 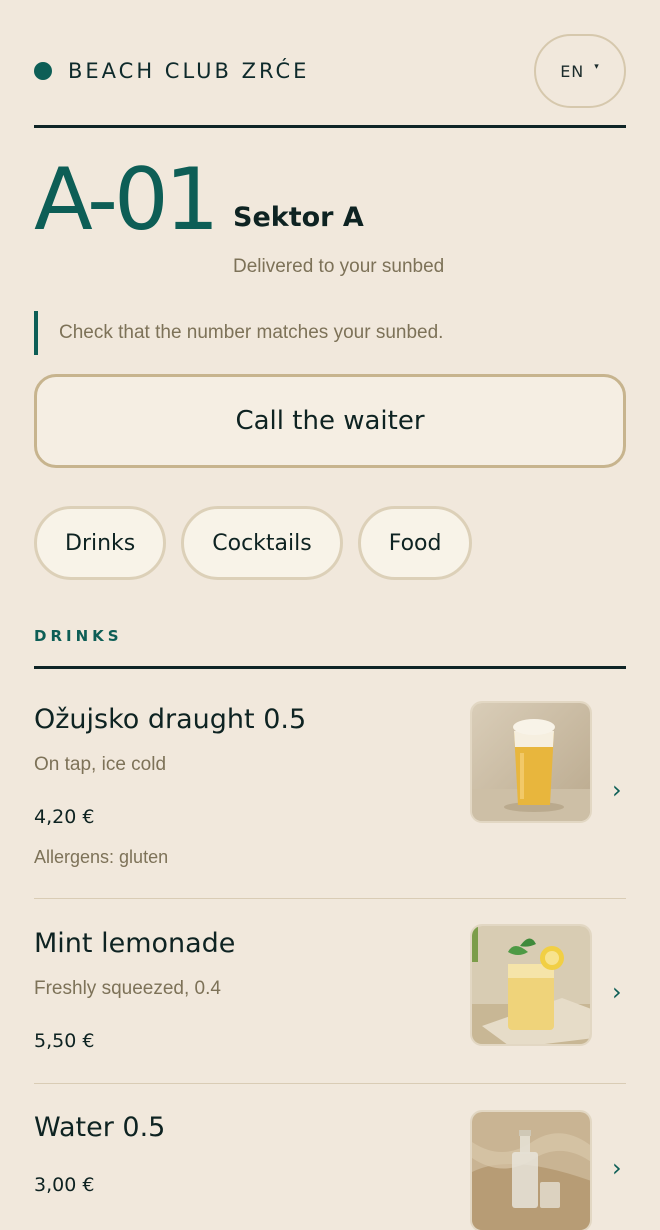 What do you see at coordinates (78, 636) in the screenshot?
I see `section-title: DRINKS` at bounding box center [78, 636].